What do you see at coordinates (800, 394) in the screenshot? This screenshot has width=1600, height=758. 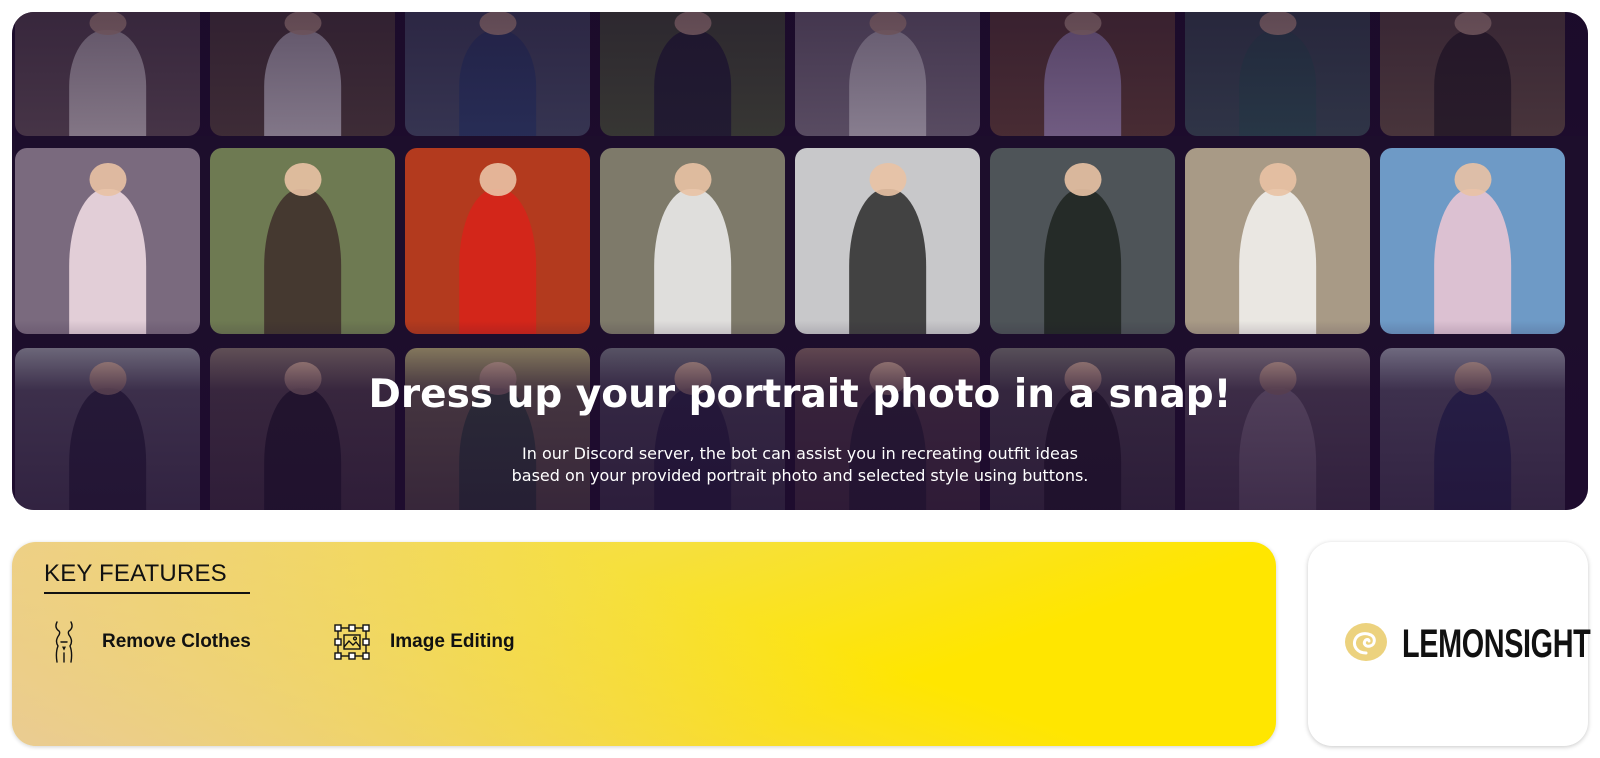 I see `hero-title: Dress up your portrait photo in a snap!` at bounding box center [800, 394].